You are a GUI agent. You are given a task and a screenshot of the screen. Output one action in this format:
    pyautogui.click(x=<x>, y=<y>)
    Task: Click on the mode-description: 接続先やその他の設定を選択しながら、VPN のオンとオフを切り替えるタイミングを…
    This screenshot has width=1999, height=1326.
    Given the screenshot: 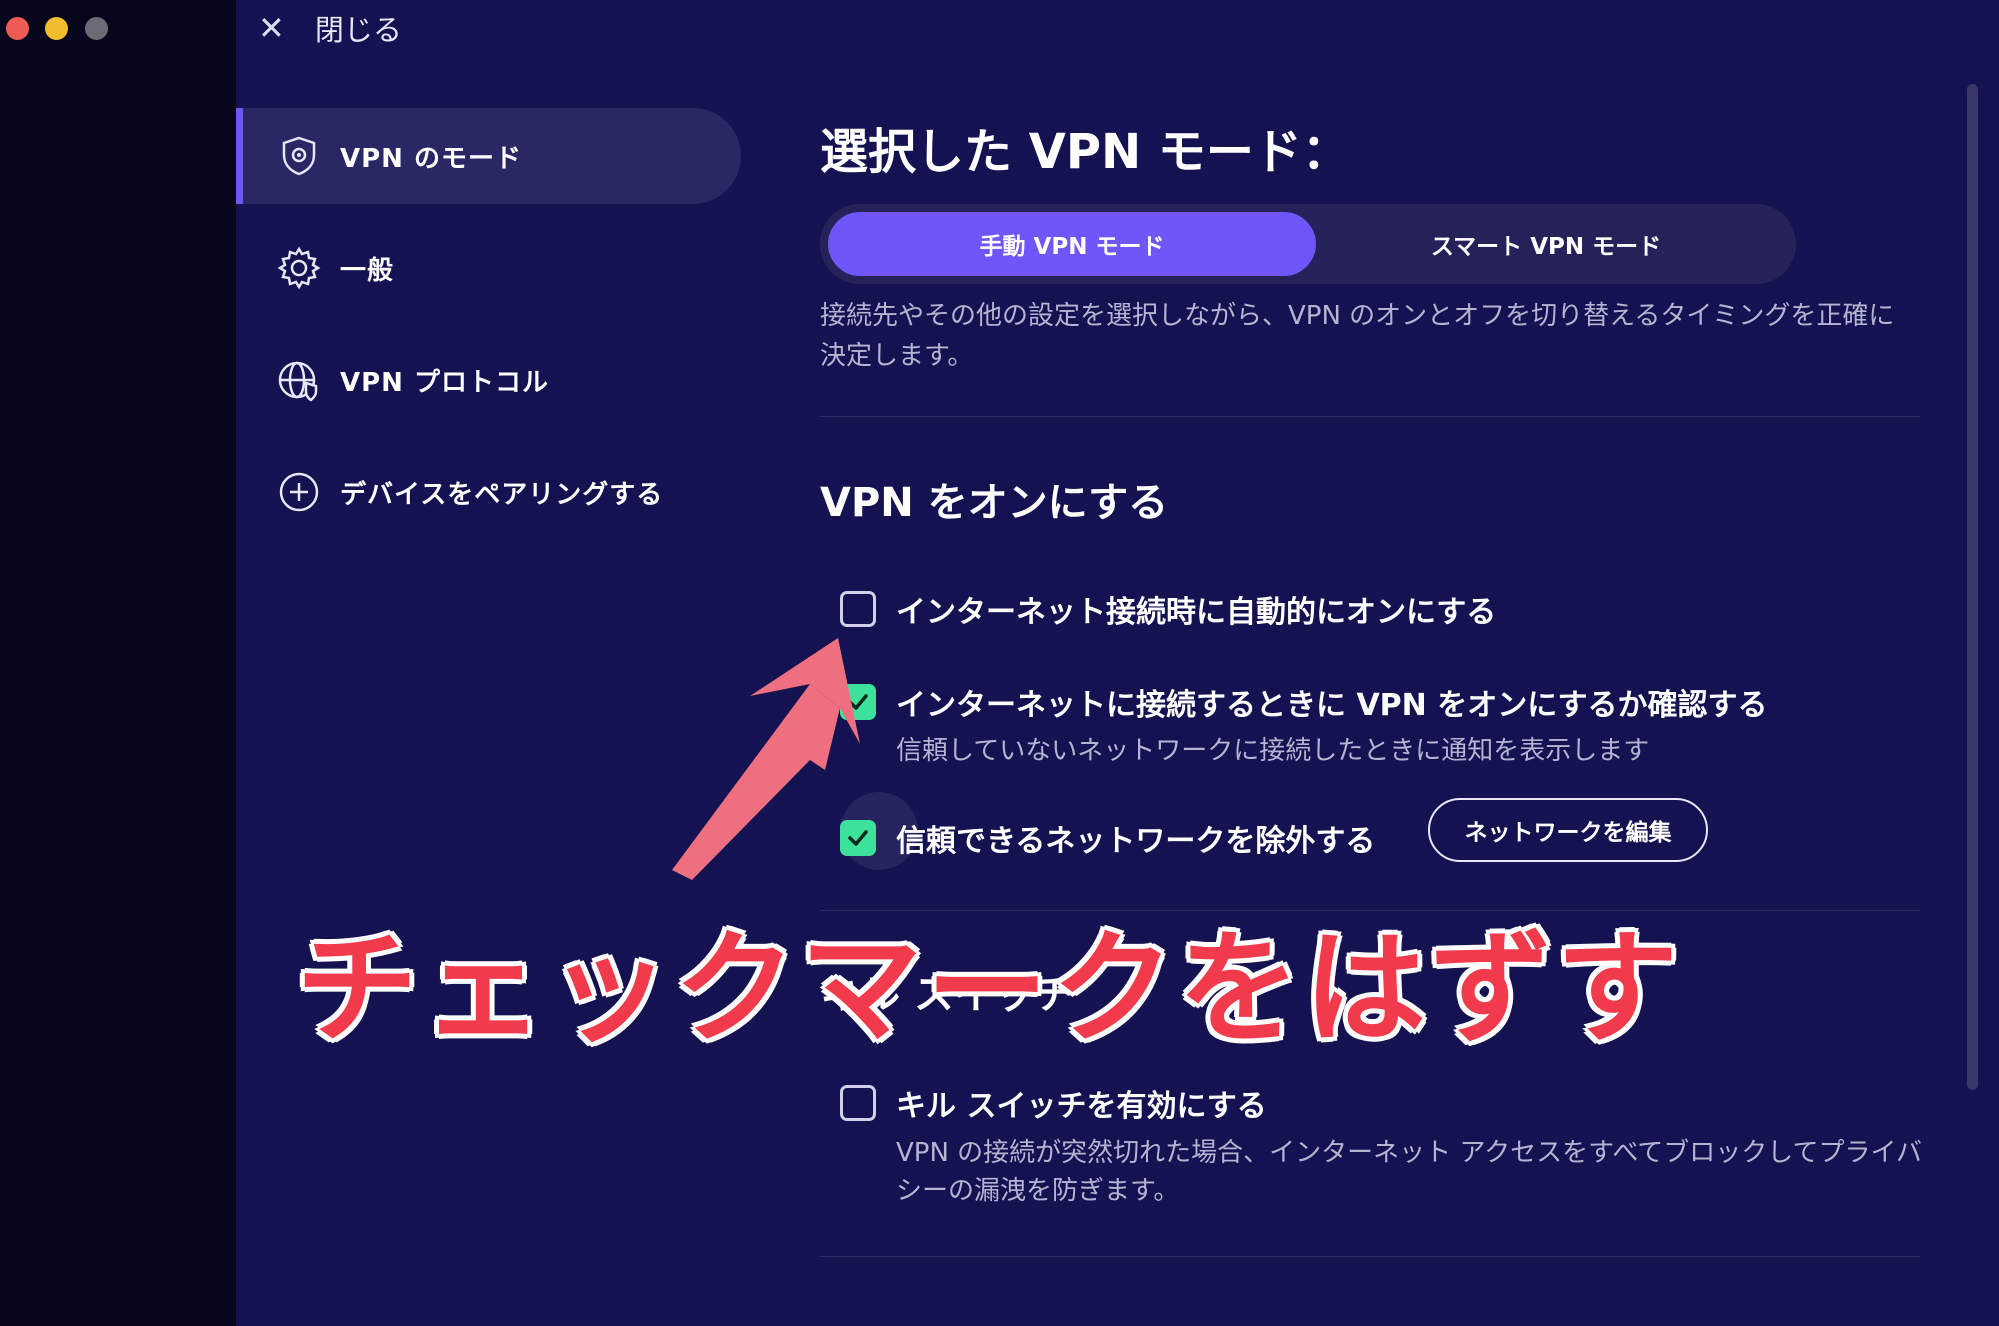 What is the action you would take?
    pyautogui.click(x=1357, y=336)
    